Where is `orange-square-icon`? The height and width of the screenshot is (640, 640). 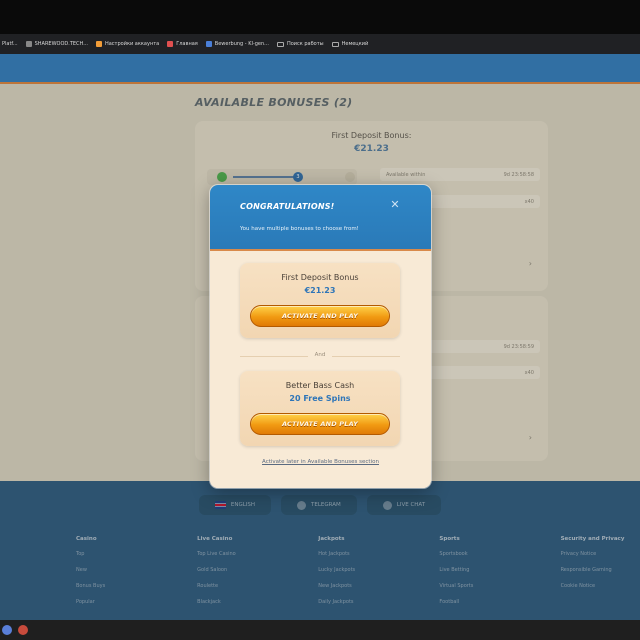 orange-square-icon is located at coordinates (98, 44).